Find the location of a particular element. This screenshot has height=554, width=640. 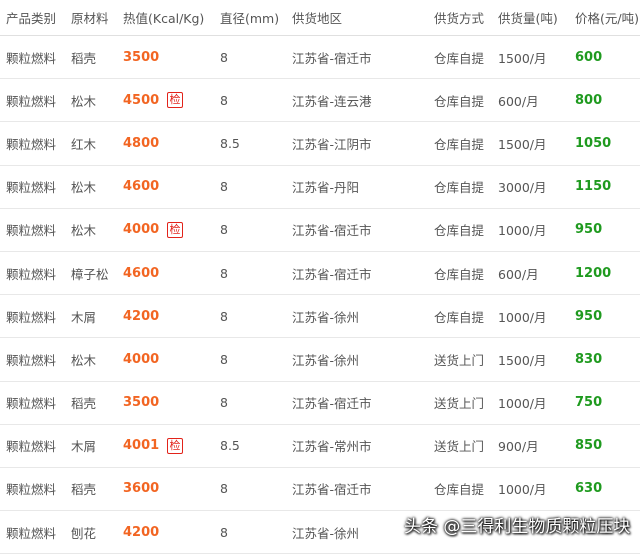

table-row: 颗粒燃料 稻壳 3500 8 江苏省-宿迁市 送货上门 1000/月 750 is located at coordinates (320, 403).